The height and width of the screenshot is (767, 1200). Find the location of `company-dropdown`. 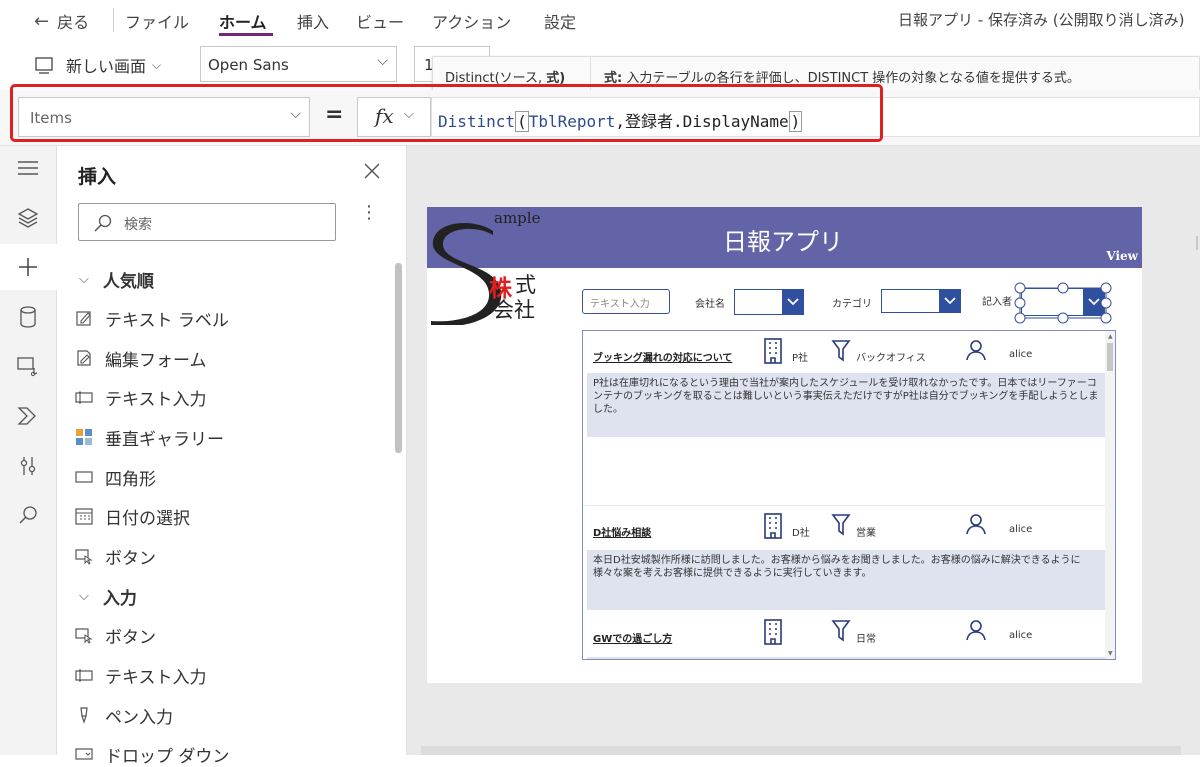

company-dropdown is located at coordinates (769, 302).